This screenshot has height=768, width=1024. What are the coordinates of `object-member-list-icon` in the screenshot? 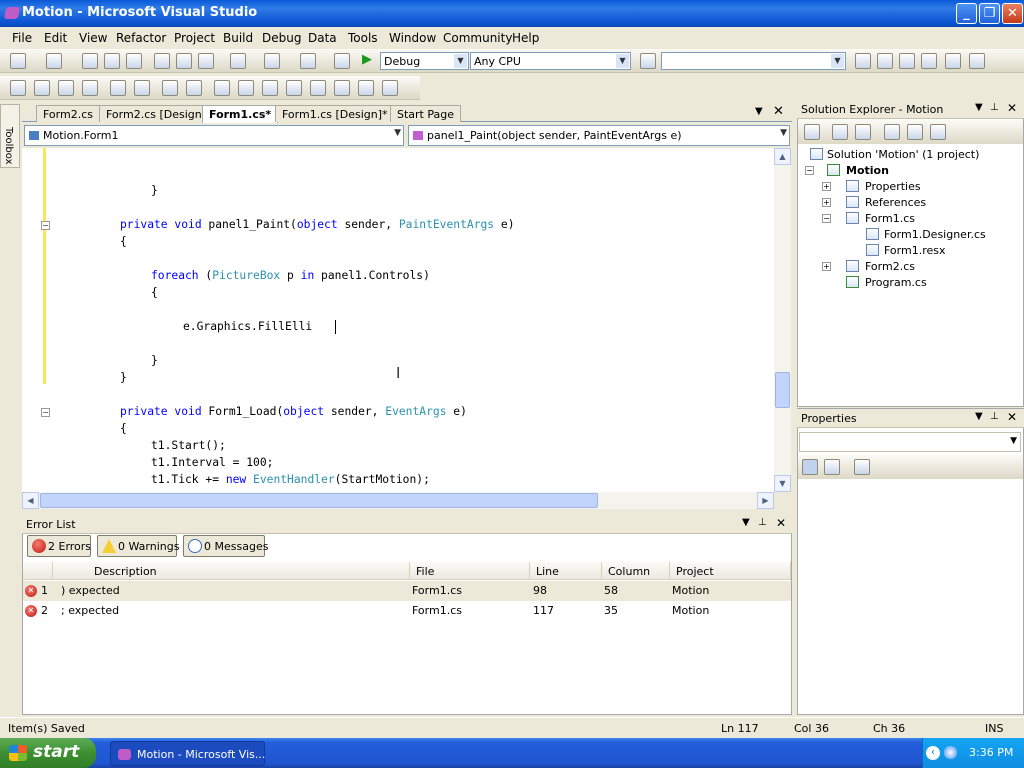 It's located at (18, 88).